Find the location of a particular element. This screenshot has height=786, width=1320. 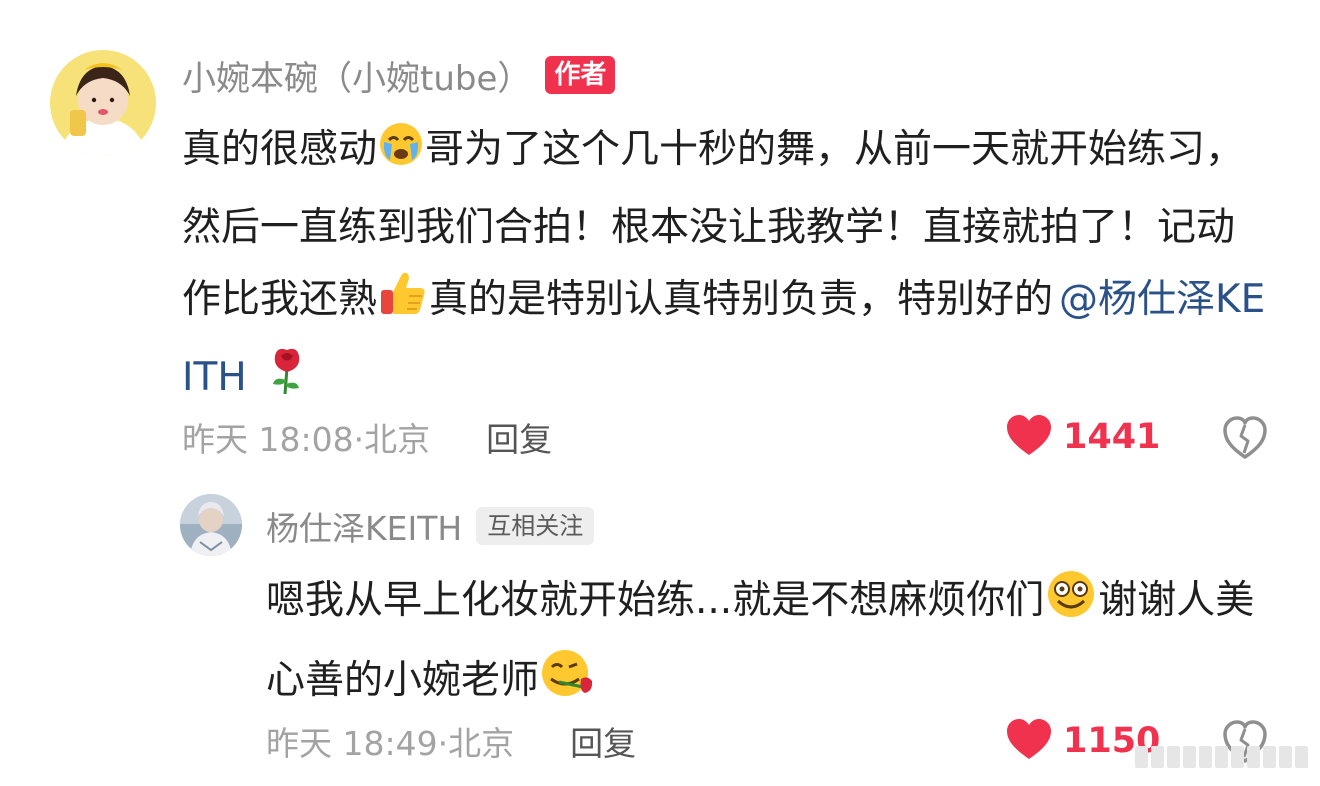

watermark-overlay is located at coordinates (1221, 757).